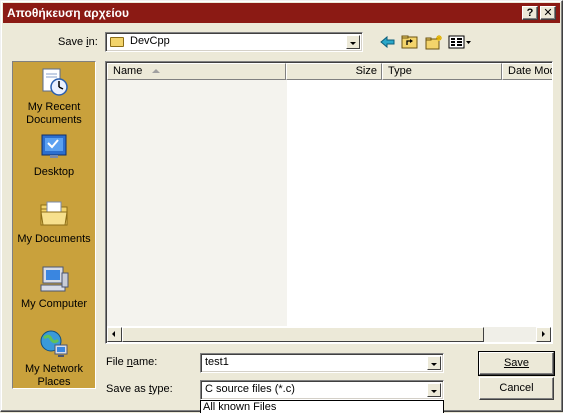 The width and height of the screenshot is (563, 413). Describe the element at coordinates (114, 334) in the screenshot. I see `scroll-left-button` at that location.